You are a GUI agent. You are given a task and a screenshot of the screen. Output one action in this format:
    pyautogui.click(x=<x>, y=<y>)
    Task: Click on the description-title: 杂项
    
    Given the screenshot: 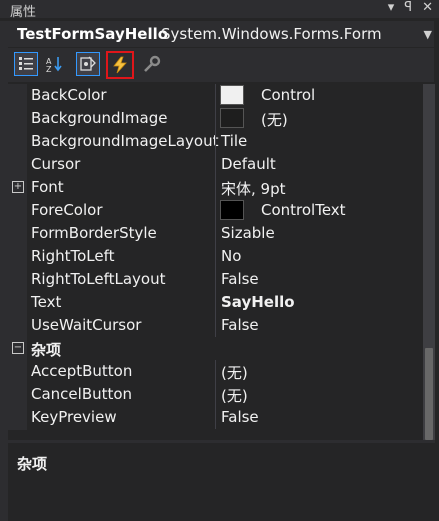 What is the action you would take?
    pyautogui.click(x=32, y=464)
    